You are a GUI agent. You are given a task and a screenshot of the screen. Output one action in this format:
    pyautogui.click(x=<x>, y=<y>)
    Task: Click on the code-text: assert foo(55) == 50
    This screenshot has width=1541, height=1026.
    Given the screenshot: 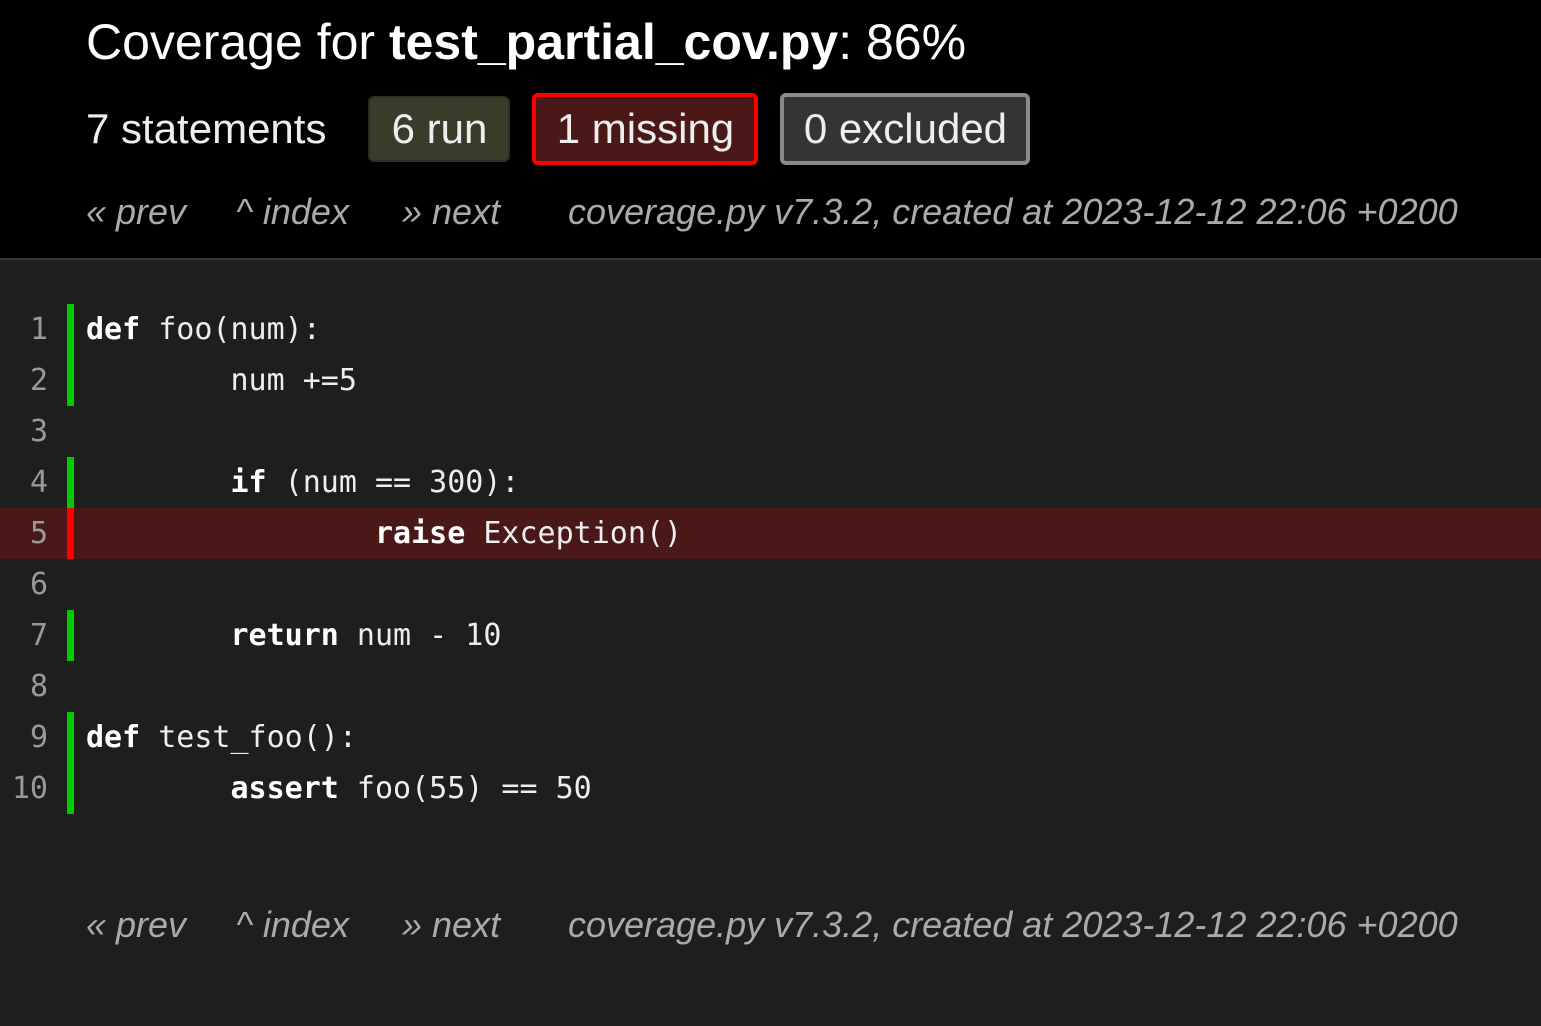 What is the action you would take?
    pyautogui.click(x=339, y=788)
    